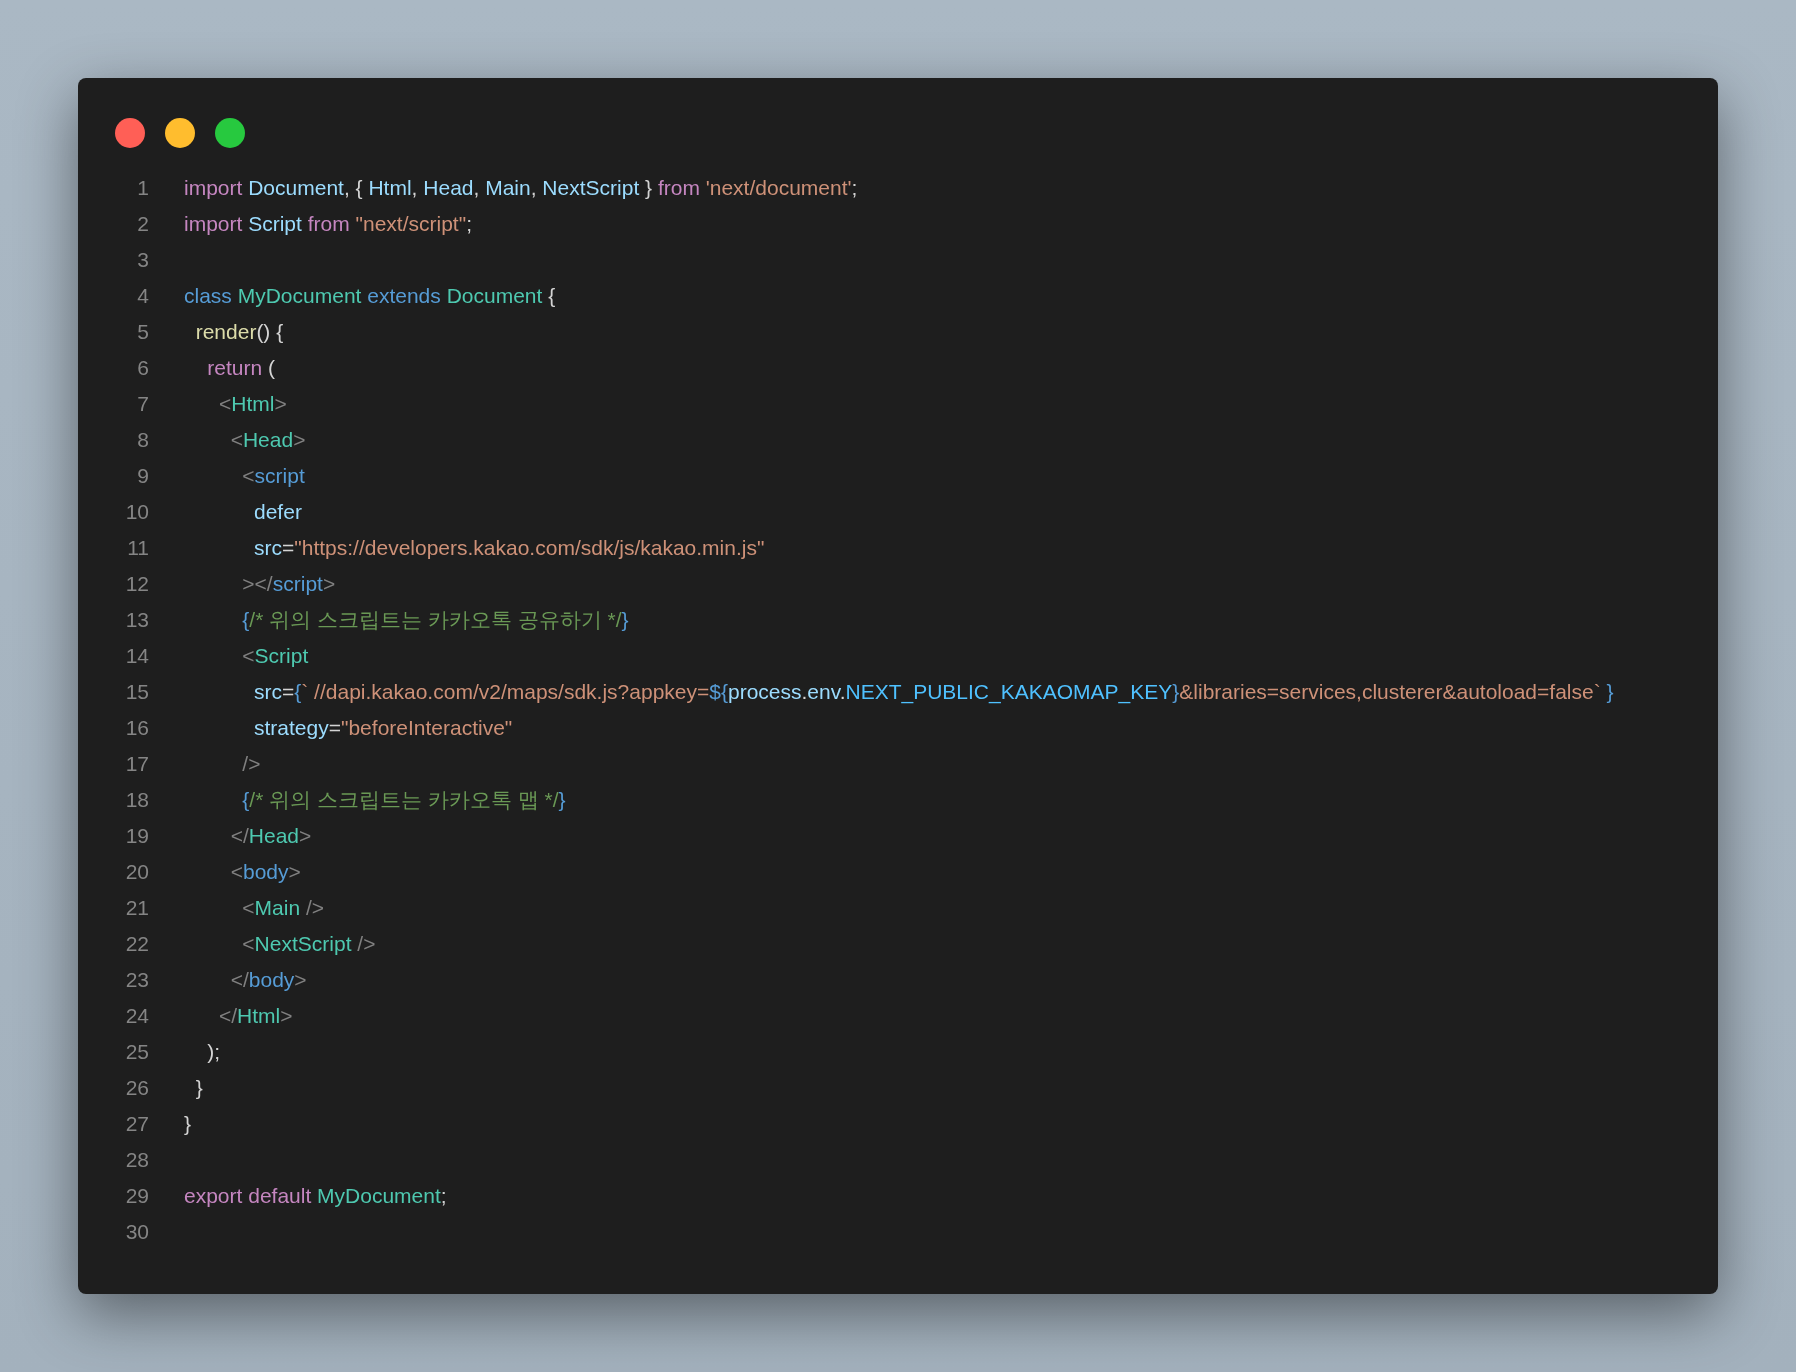 The width and height of the screenshot is (1796, 1372). What do you see at coordinates (136, 1232) in the screenshot?
I see `line-number: 30` at bounding box center [136, 1232].